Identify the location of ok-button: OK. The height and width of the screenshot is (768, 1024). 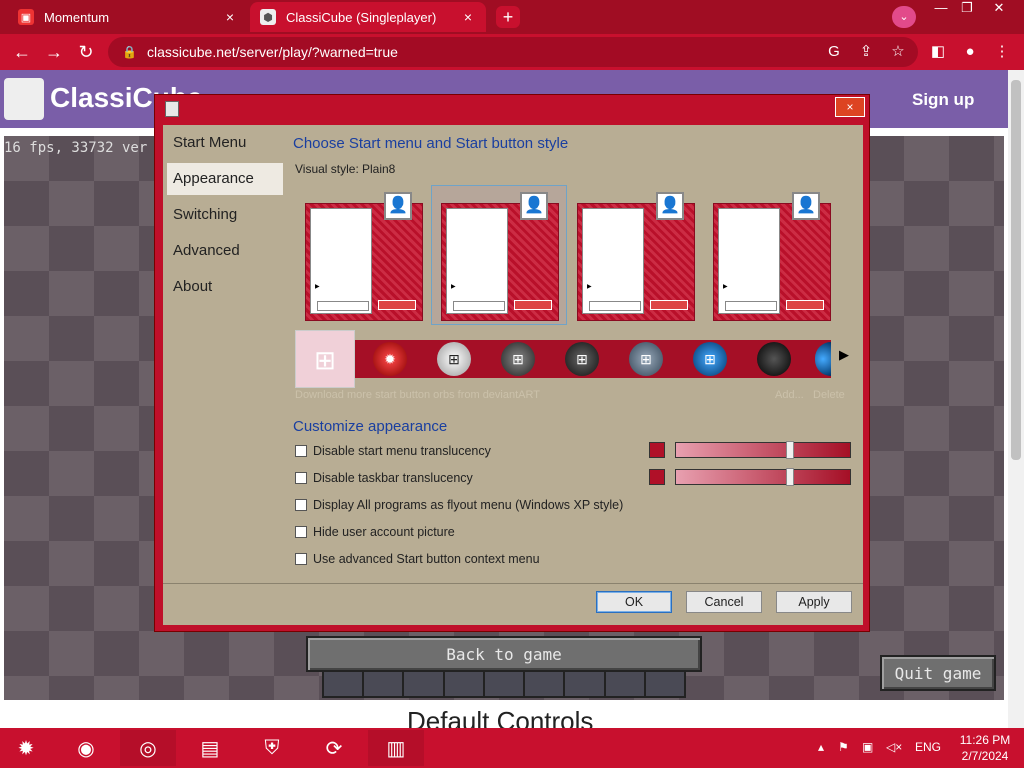
(634, 602).